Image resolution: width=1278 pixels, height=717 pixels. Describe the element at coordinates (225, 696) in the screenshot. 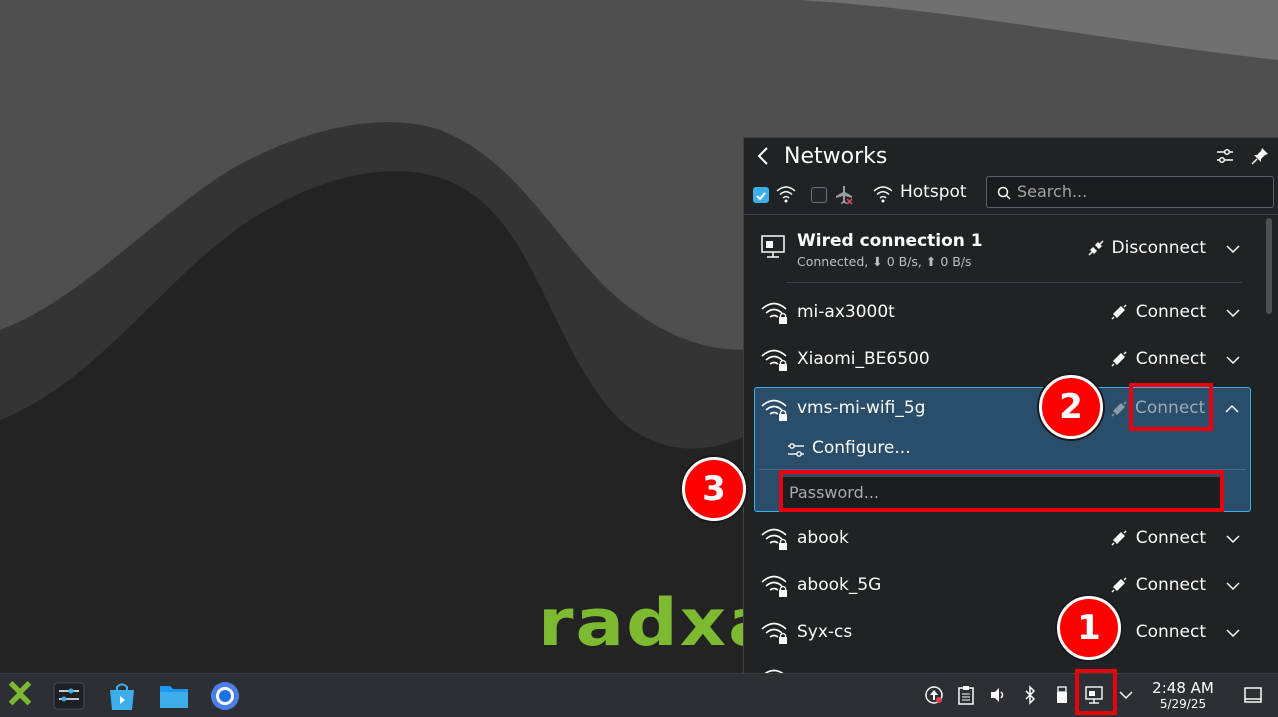

I see `chromium-browser-icon` at that location.